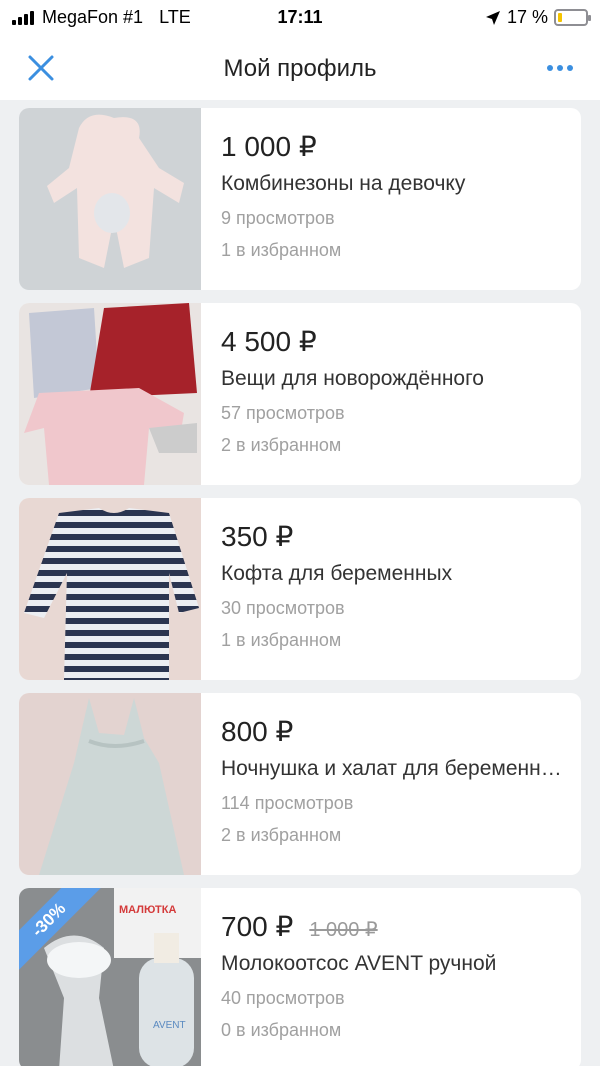 The image size is (600, 1066). What do you see at coordinates (572, 17) in the screenshot?
I see `battery-icon` at bounding box center [572, 17].